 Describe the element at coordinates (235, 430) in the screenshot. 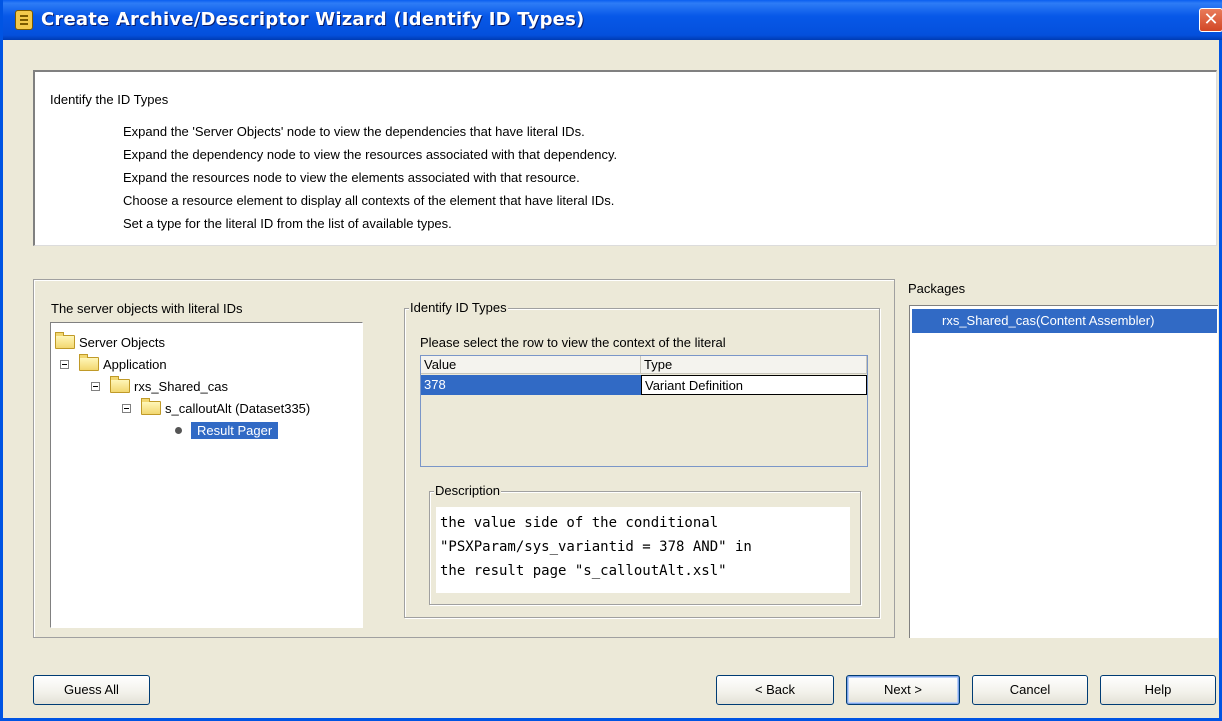

I see `tree-node-label: Result Pager` at that location.